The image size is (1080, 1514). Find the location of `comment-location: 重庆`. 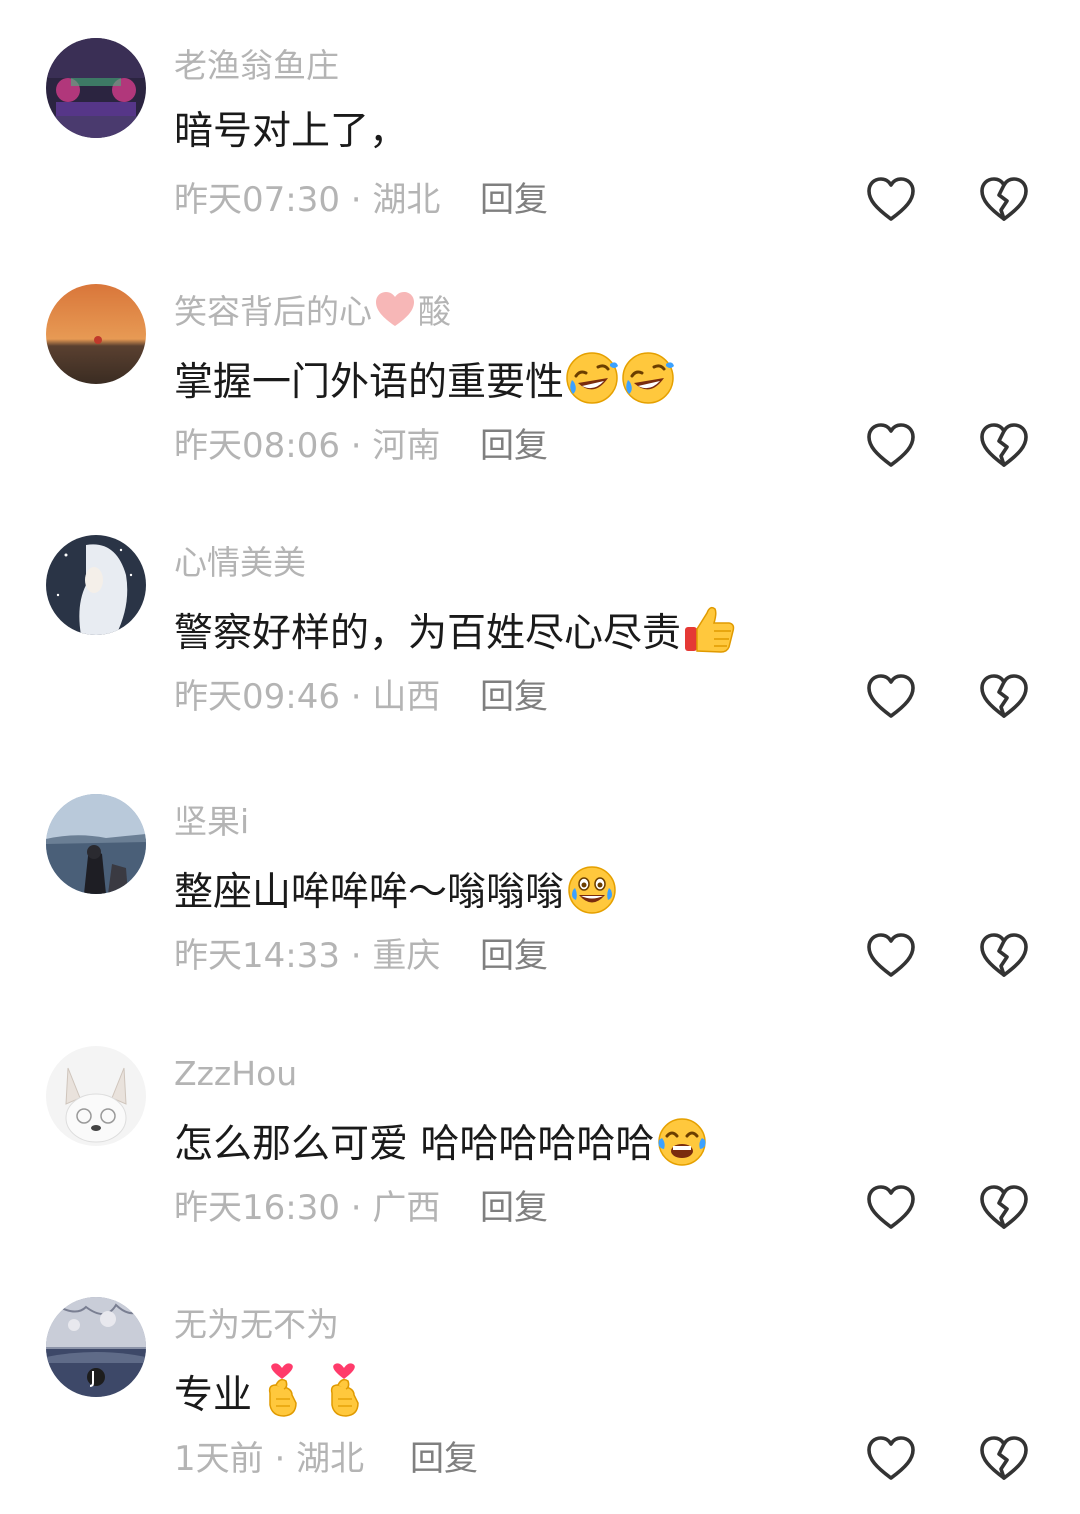

comment-location: 重庆 is located at coordinates (406, 956).